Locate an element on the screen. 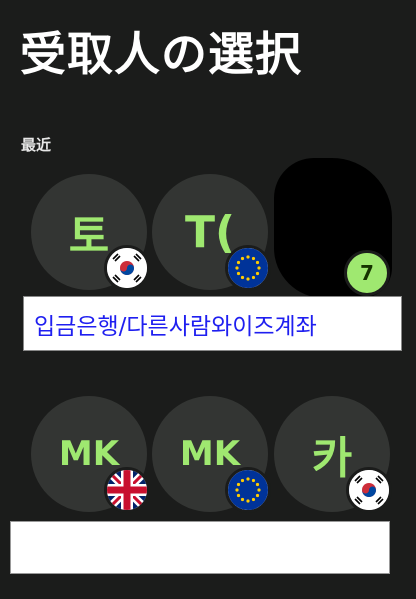 The width and height of the screenshot is (416, 599). bank-info-banner: 입금은행/다른사람와이즈계좌 is located at coordinates (212, 323).